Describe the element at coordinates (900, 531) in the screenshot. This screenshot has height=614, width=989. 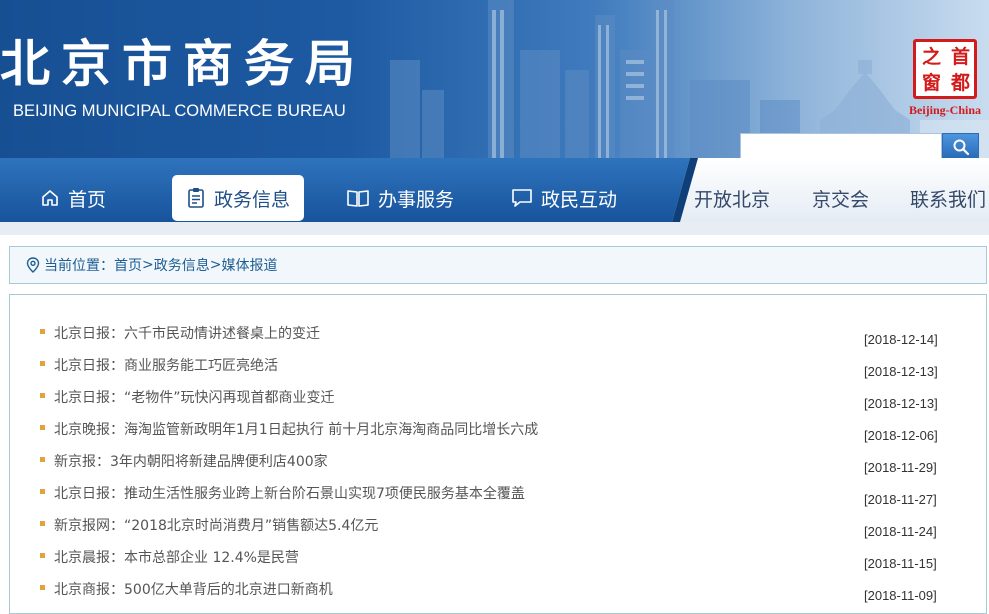
I see `news-date: [2018-11-24]` at that location.